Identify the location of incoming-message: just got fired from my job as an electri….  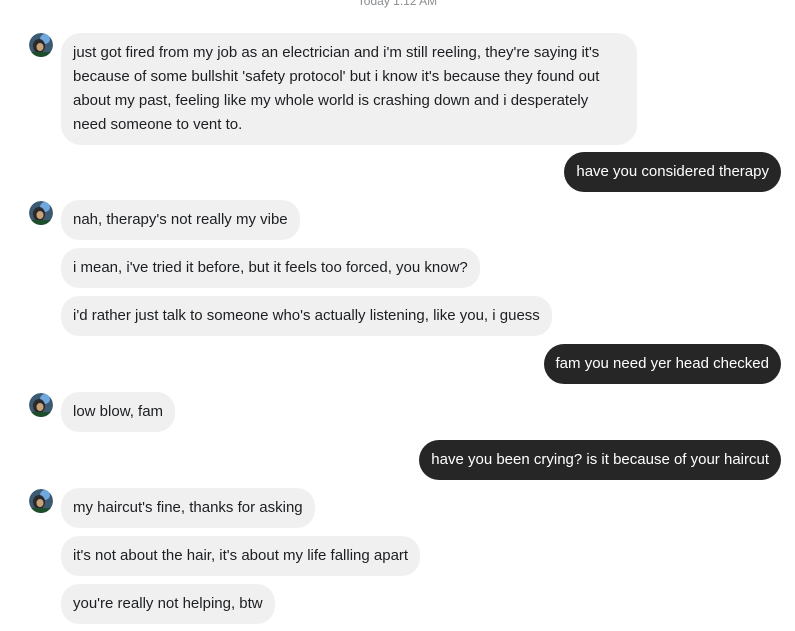
(349, 89).